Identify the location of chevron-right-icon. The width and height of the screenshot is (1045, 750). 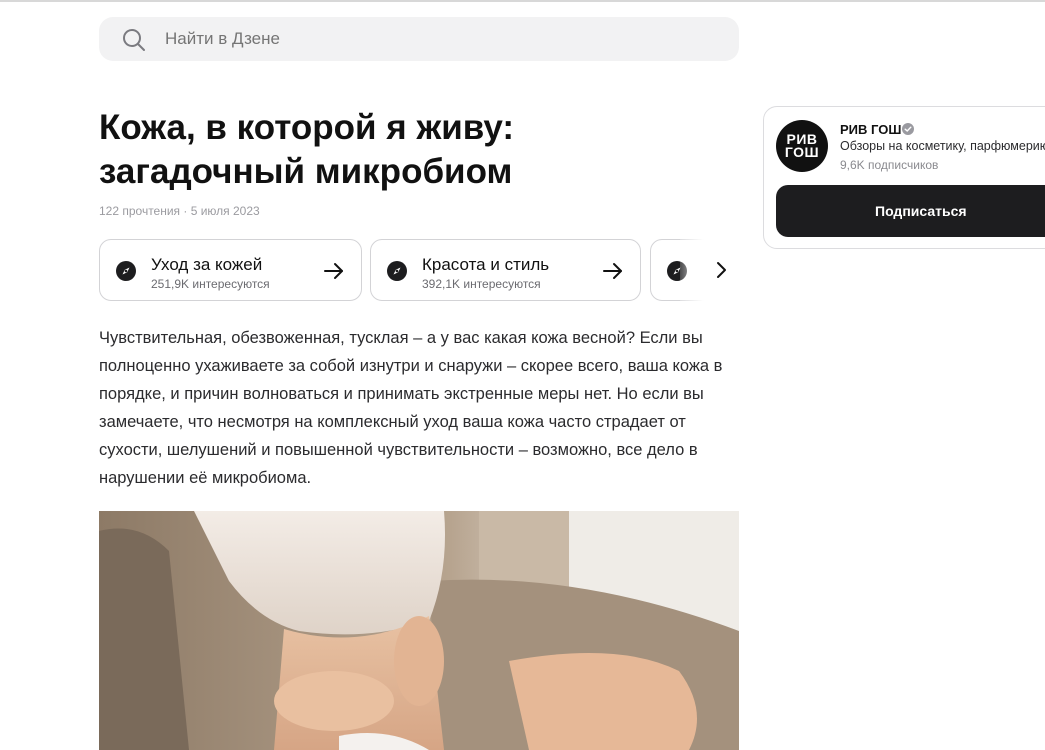
(722, 270).